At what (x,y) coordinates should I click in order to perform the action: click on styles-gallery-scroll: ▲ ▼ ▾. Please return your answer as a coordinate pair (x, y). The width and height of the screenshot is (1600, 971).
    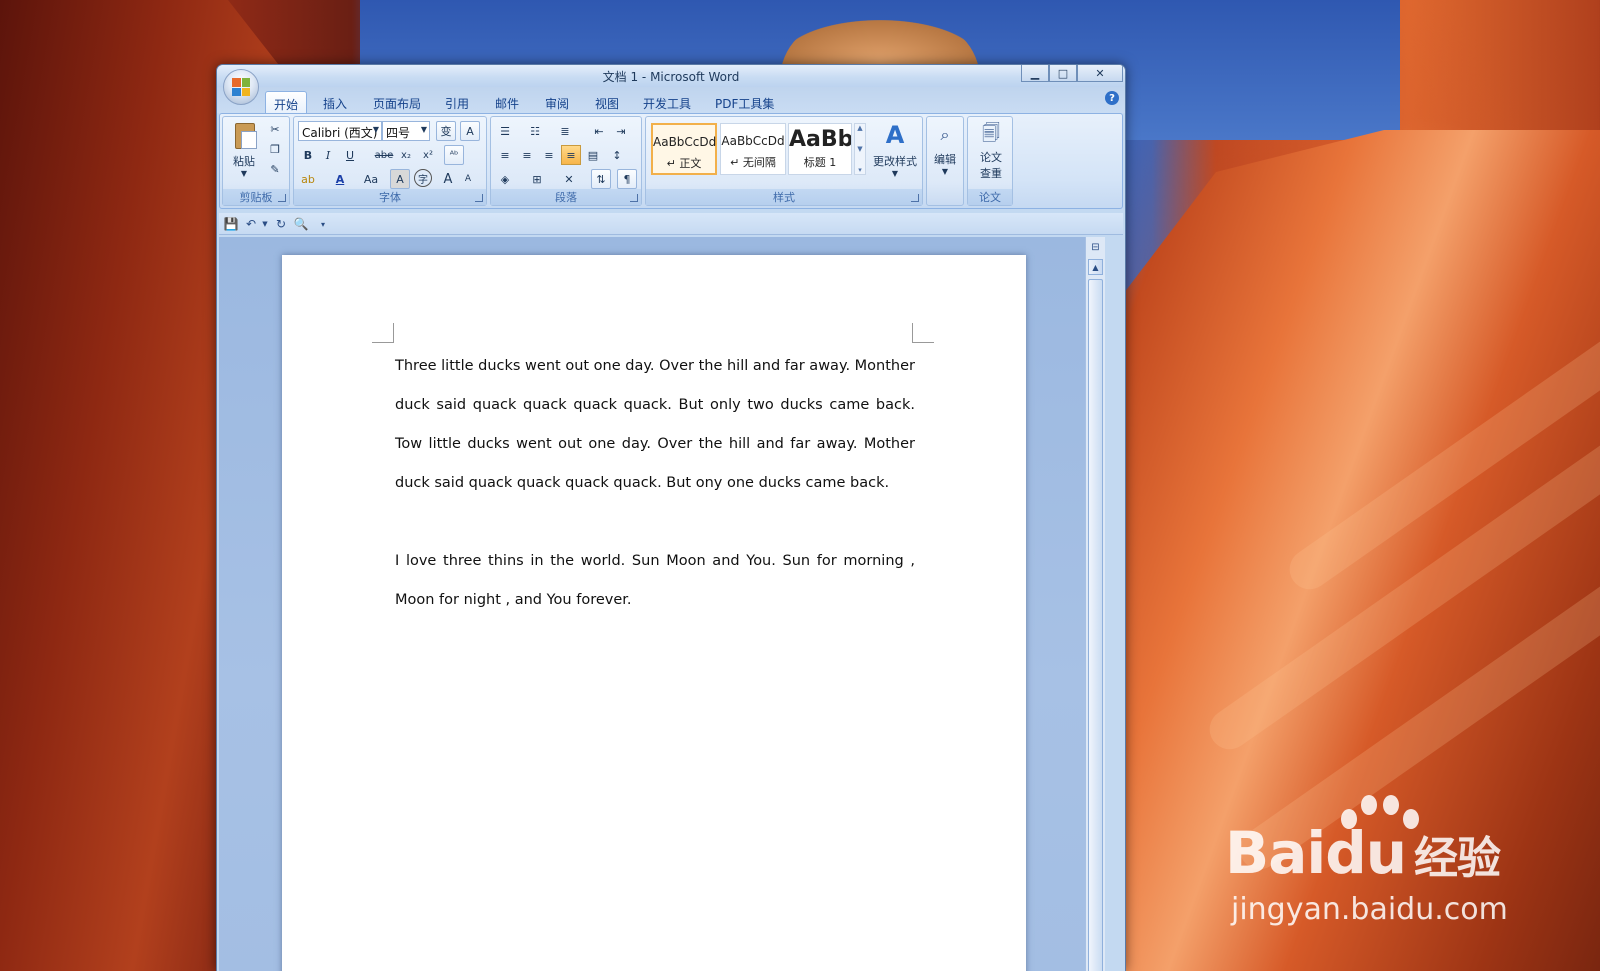
    Looking at the image, I should click on (860, 149).